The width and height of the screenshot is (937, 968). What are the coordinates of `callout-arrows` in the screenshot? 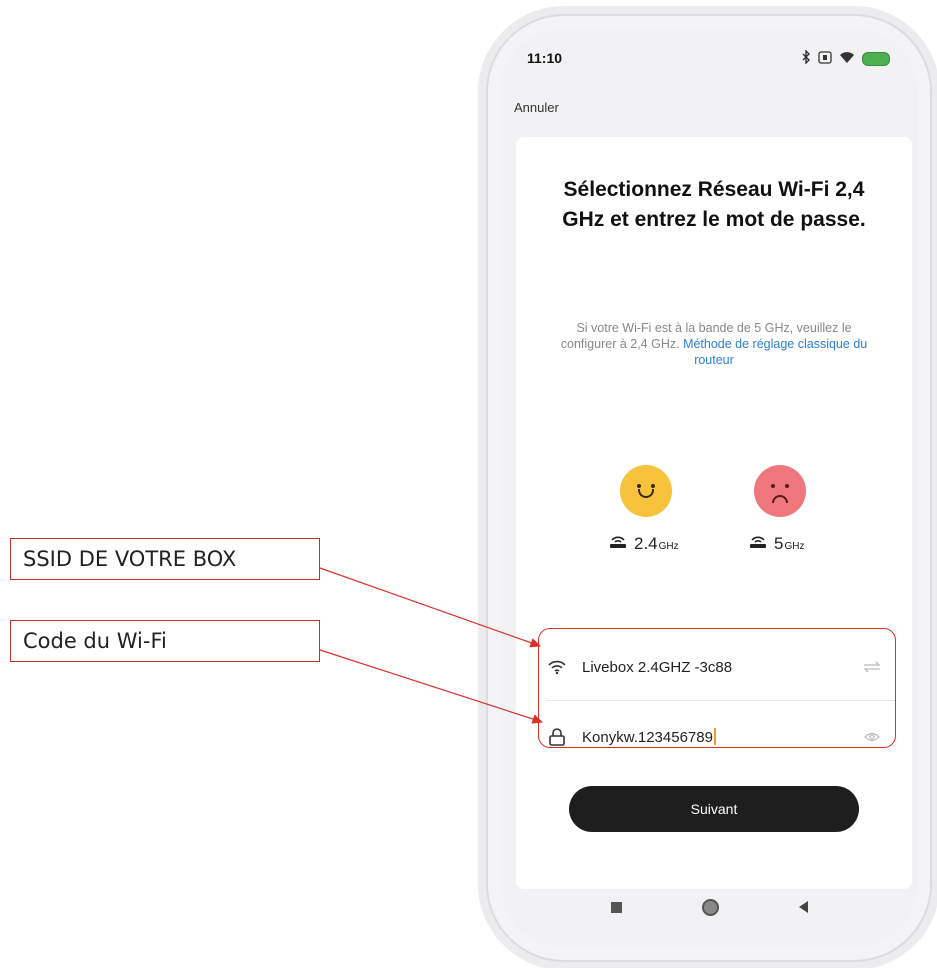 It's located at (431, 645).